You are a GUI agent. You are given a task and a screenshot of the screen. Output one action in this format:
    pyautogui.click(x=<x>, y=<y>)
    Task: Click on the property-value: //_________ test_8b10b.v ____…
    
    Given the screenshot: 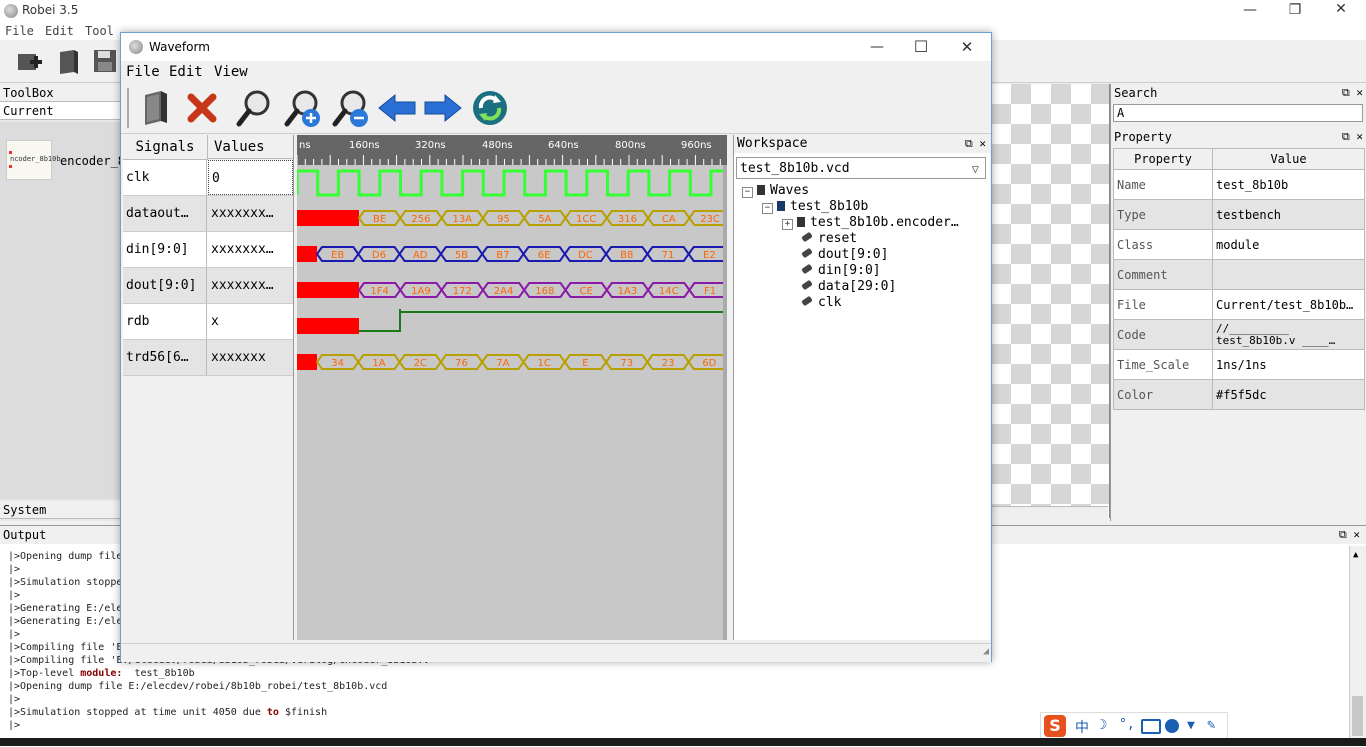 What is the action you would take?
    pyautogui.click(x=1288, y=334)
    